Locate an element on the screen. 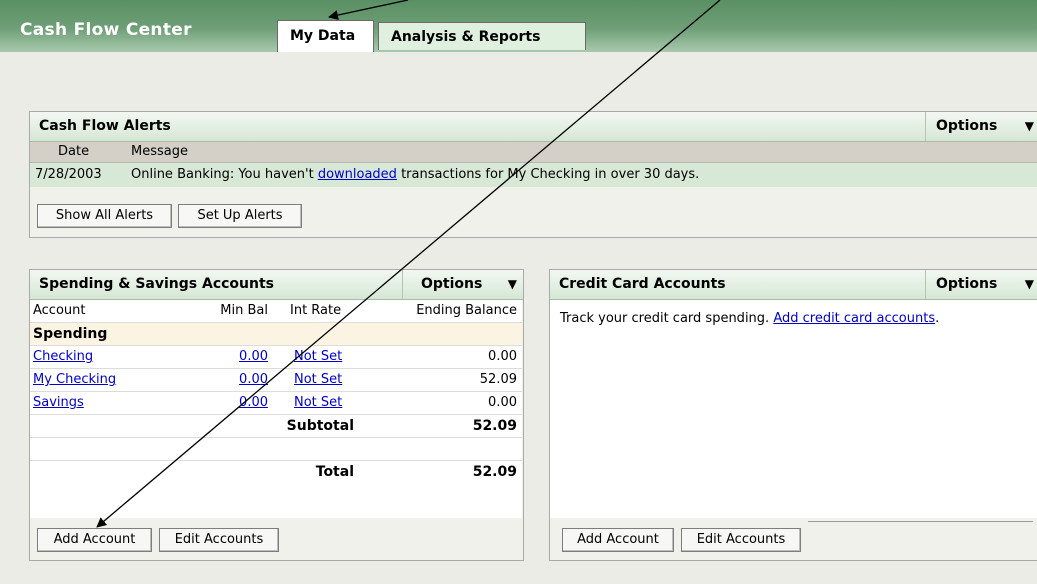 Image resolution: width=1037 pixels, height=584 pixels. total-value: 52.09 is located at coordinates (494, 472).